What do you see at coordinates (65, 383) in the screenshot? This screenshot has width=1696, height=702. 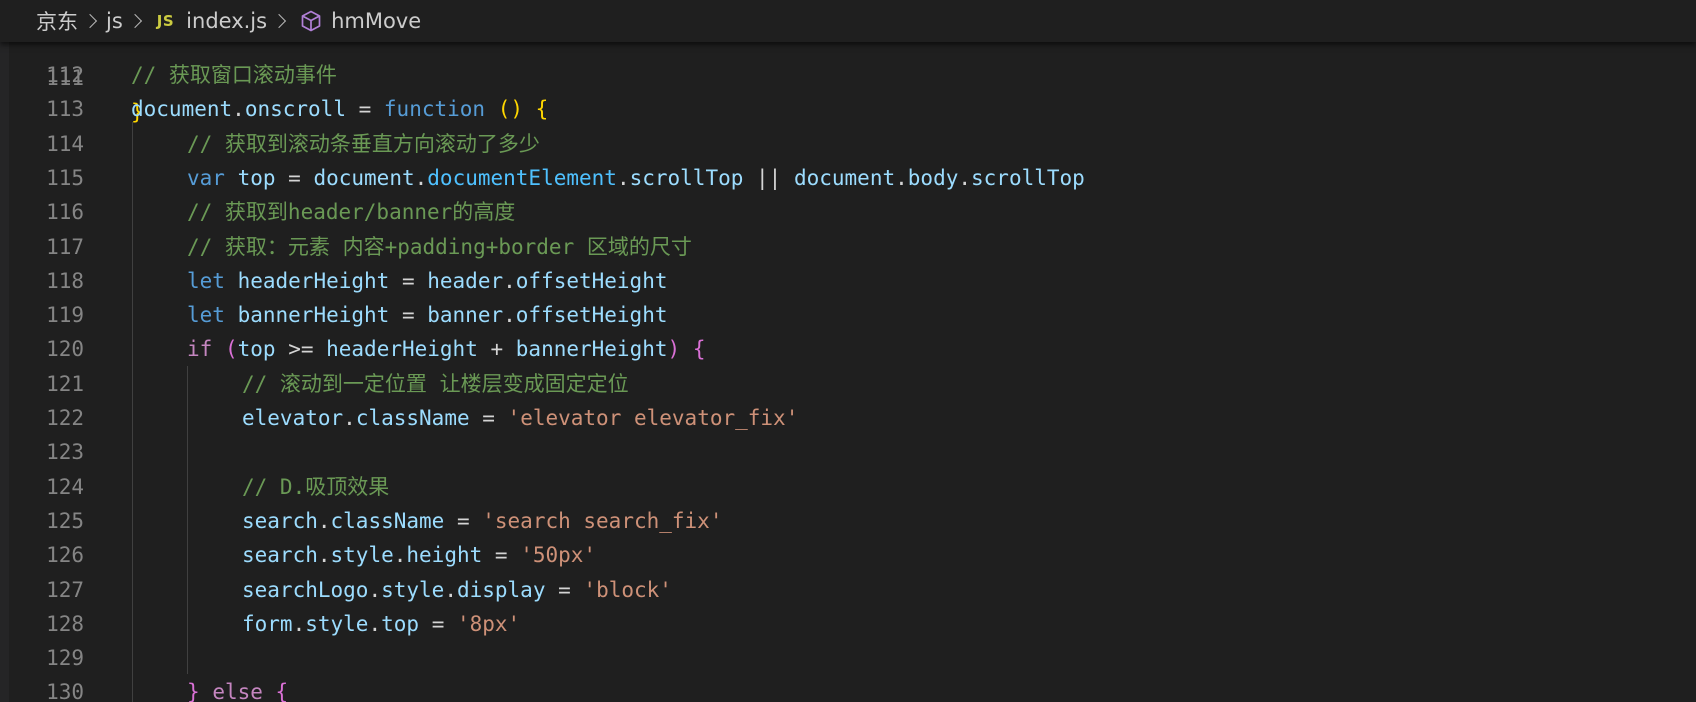 I see `line-number: 121` at bounding box center [65, 383].